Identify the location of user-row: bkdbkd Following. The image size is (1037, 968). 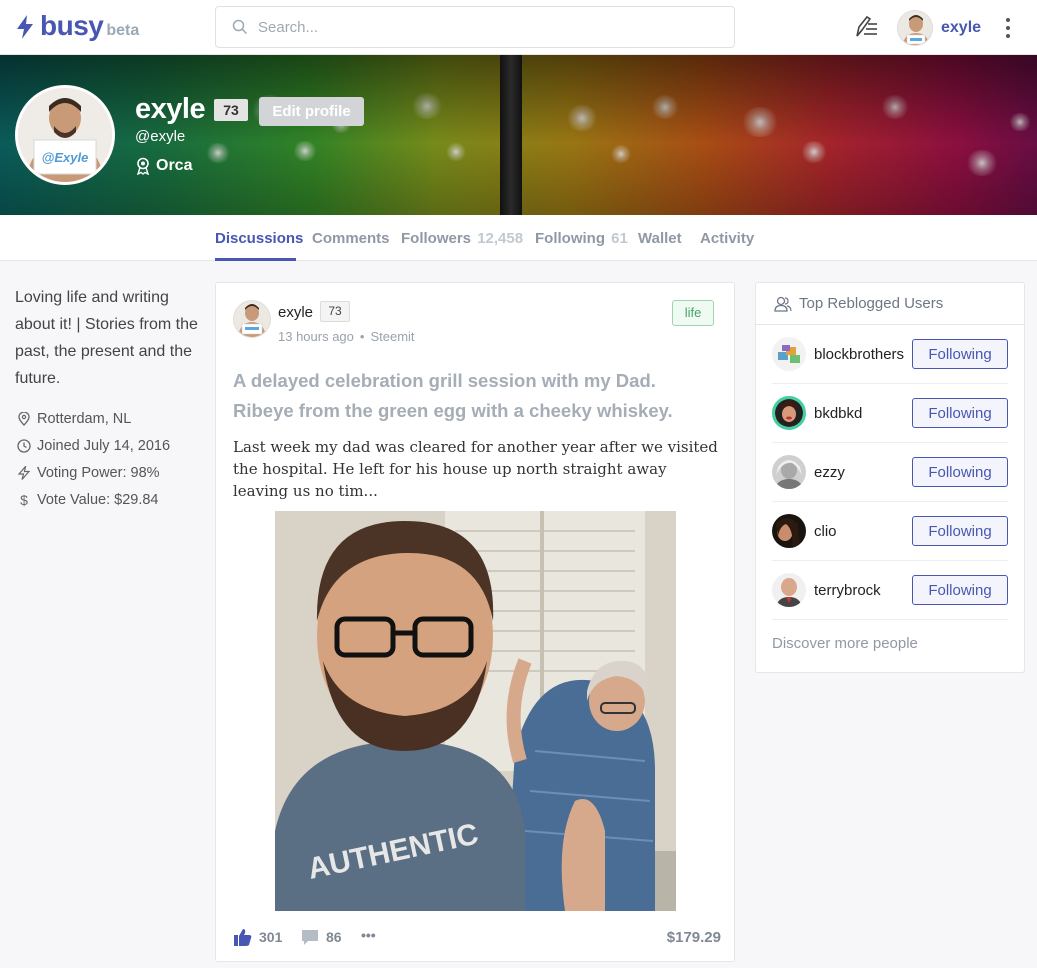
(890, 413).